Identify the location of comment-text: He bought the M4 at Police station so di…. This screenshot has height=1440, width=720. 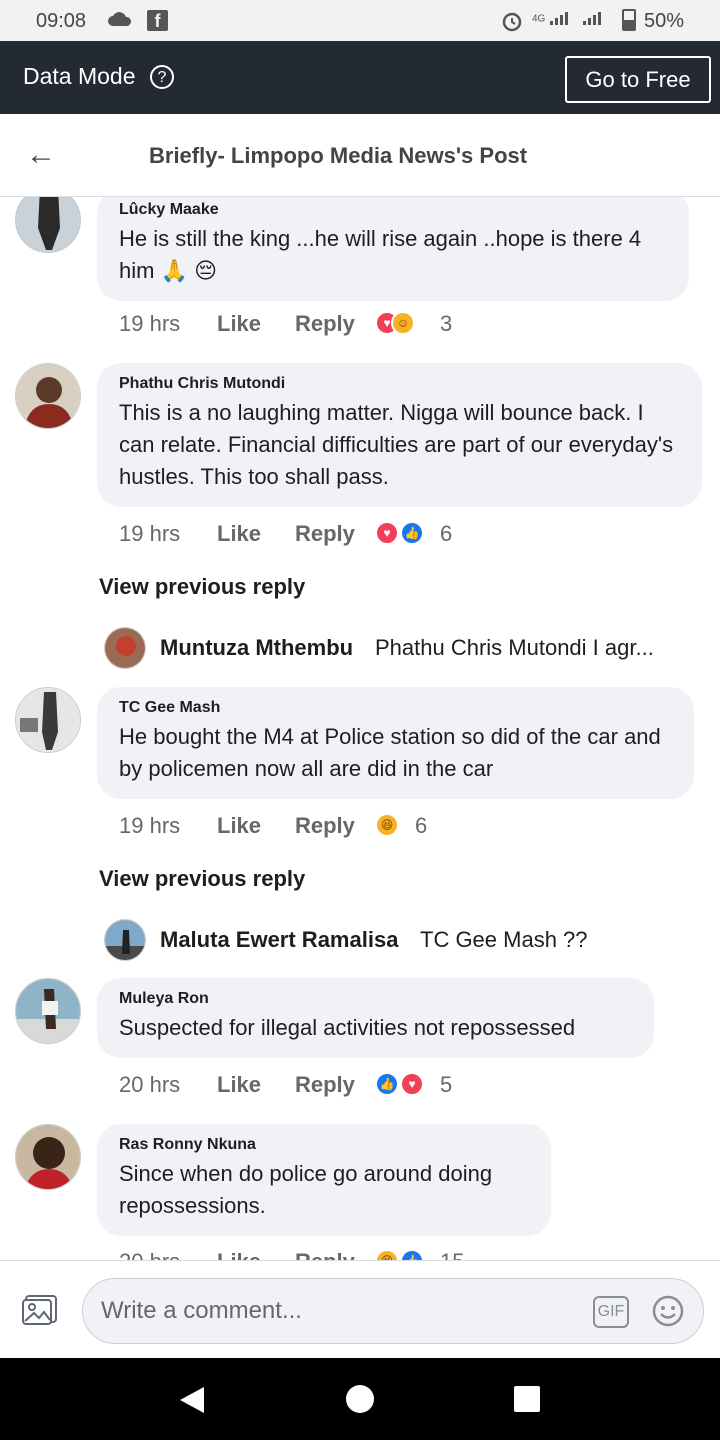
(390, 752).